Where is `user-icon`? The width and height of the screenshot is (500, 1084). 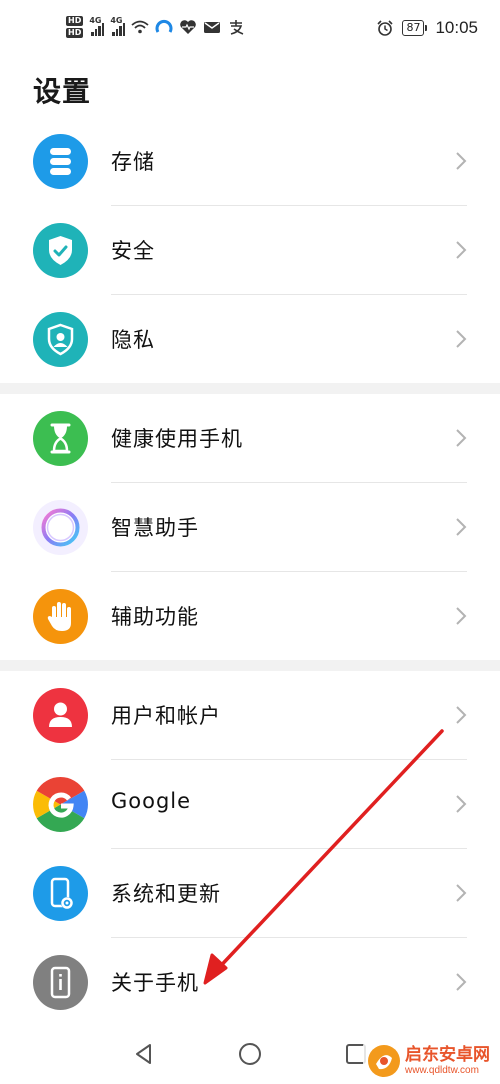 user-icon is located at coordinates (60, 715).